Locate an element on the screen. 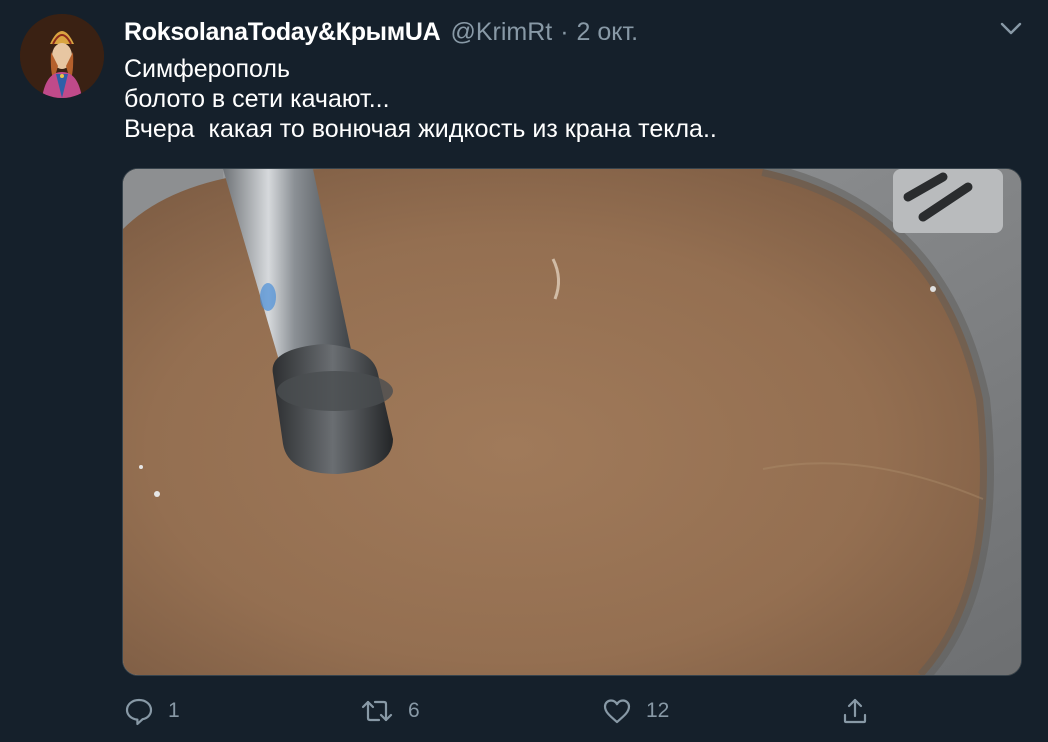 The height and width of the screenshot is (742, 1048). avatar is located at coordinates (62, 56).